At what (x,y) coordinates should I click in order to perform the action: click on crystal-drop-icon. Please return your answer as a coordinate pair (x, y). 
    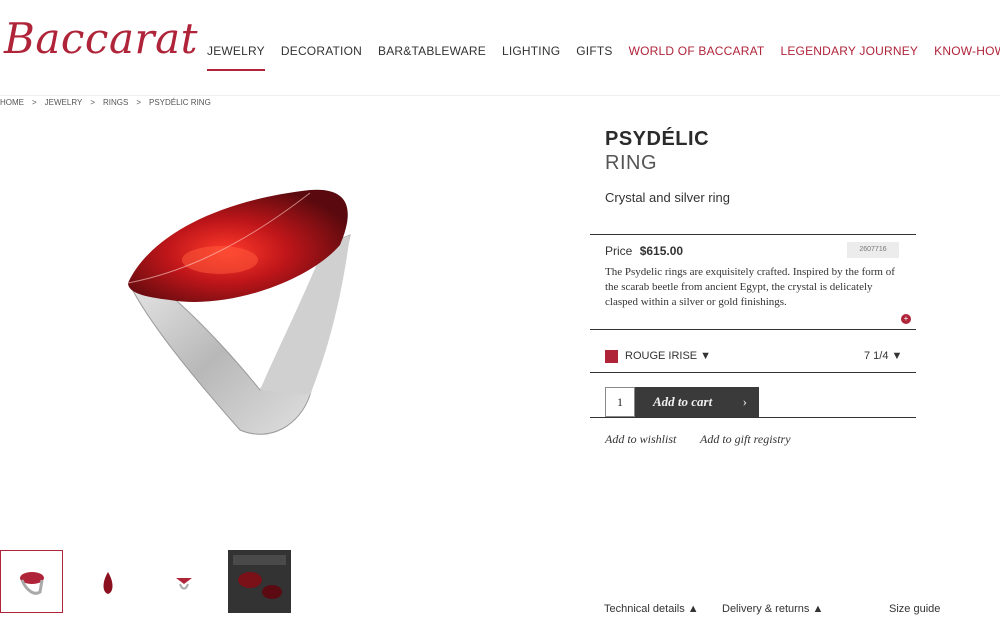
    Looking at the image, I should click on (107, 582).